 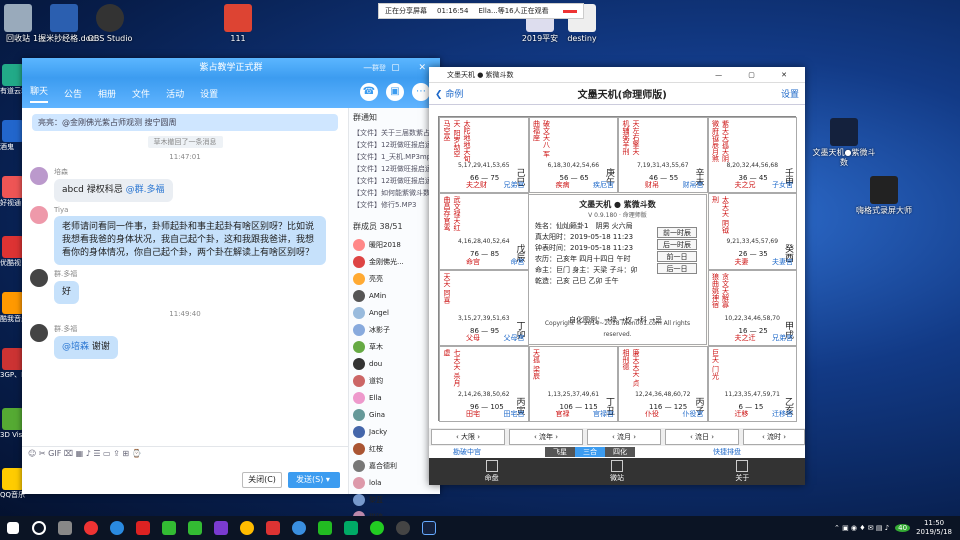 What do you see at coordinates (421, 92) in the screenshot?
I see `more-icon: ⋯` at bounding box center [421, 92].